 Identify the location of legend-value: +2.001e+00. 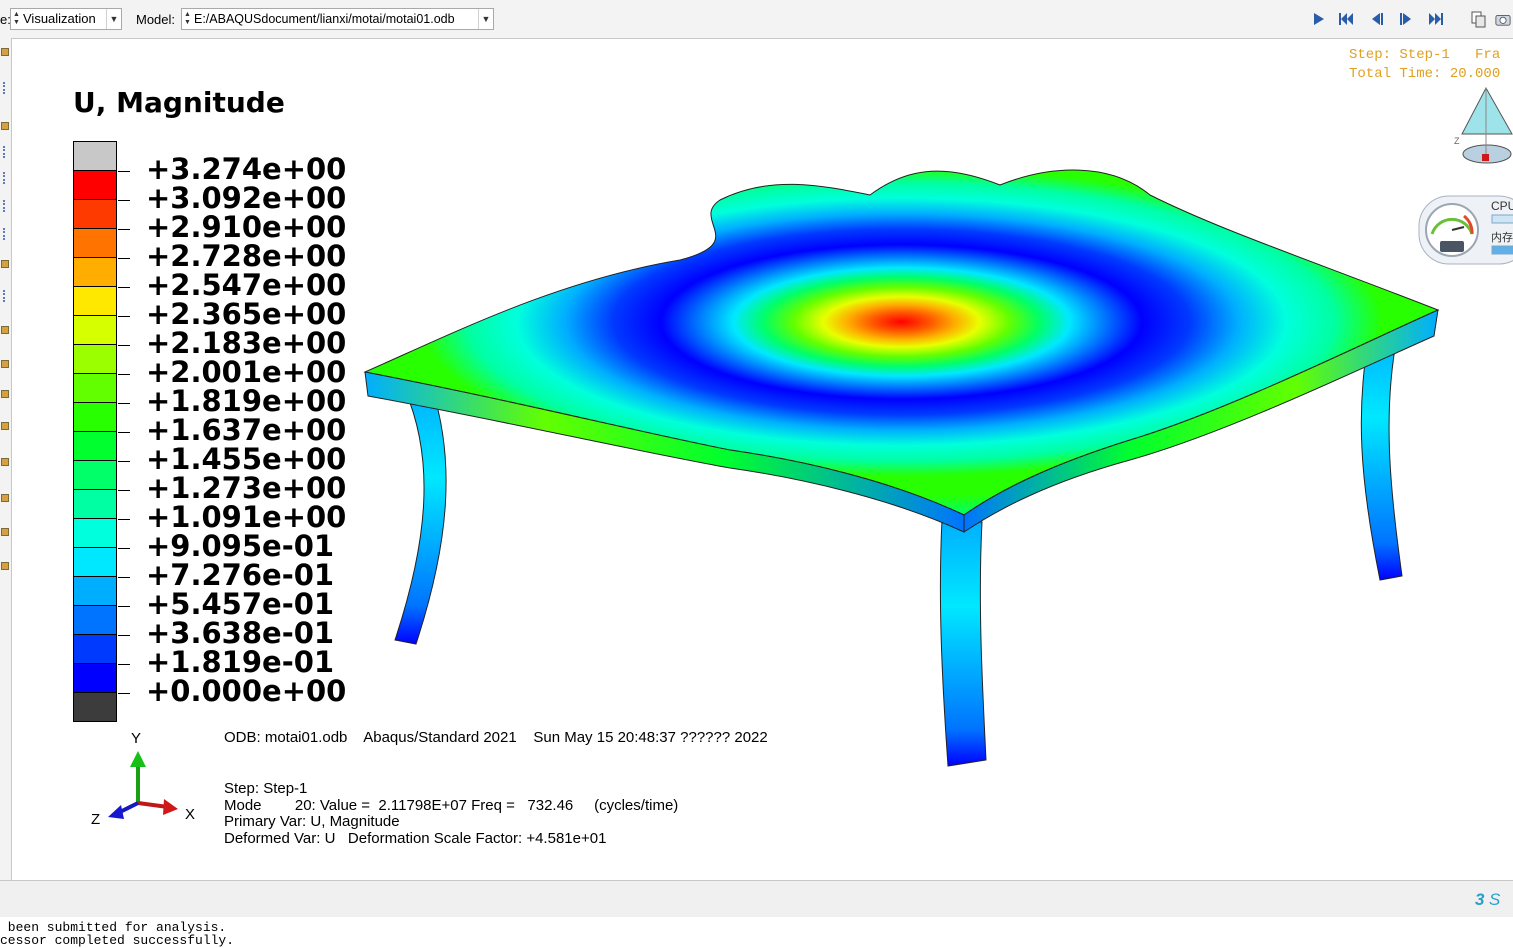
(232, 372).